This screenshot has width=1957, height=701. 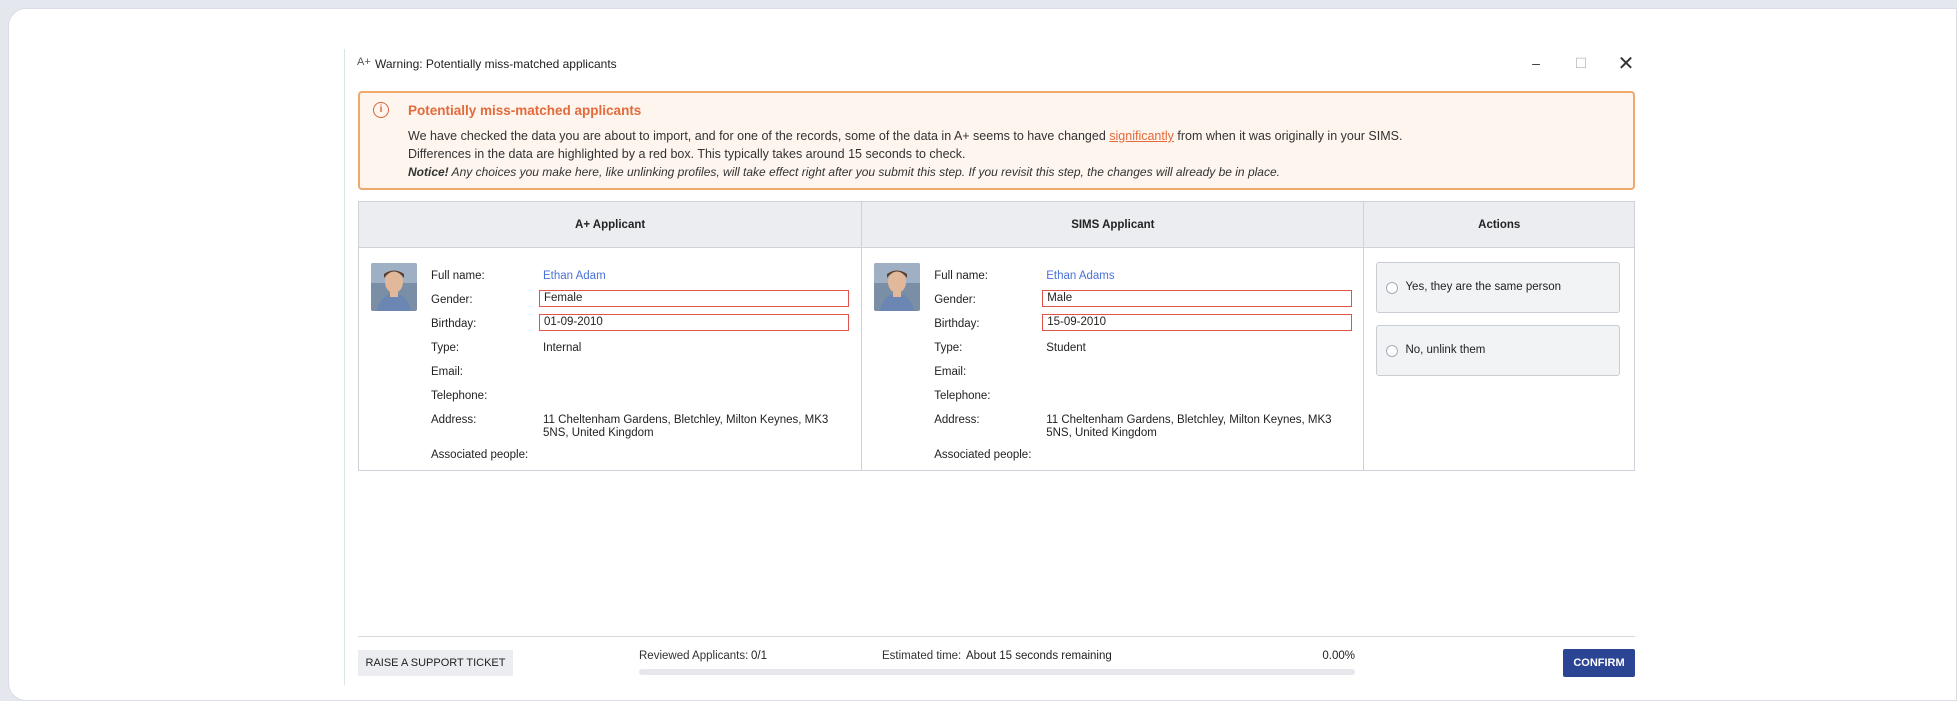 What do you see at coordinates (693, 276) in the screenshot?
I see `aplus-full-name: Ethan Adam` at bounding box center [693, 276].